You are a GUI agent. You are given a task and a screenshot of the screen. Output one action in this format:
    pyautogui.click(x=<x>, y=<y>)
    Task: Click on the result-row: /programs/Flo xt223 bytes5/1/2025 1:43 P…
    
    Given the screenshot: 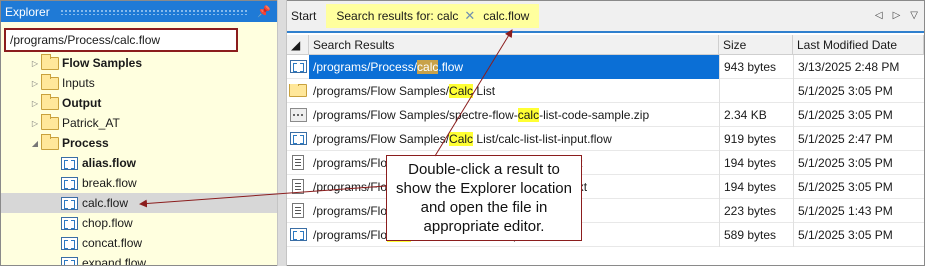 What is the action you would take?
    pyautogui.click(x=605, y=210)
    